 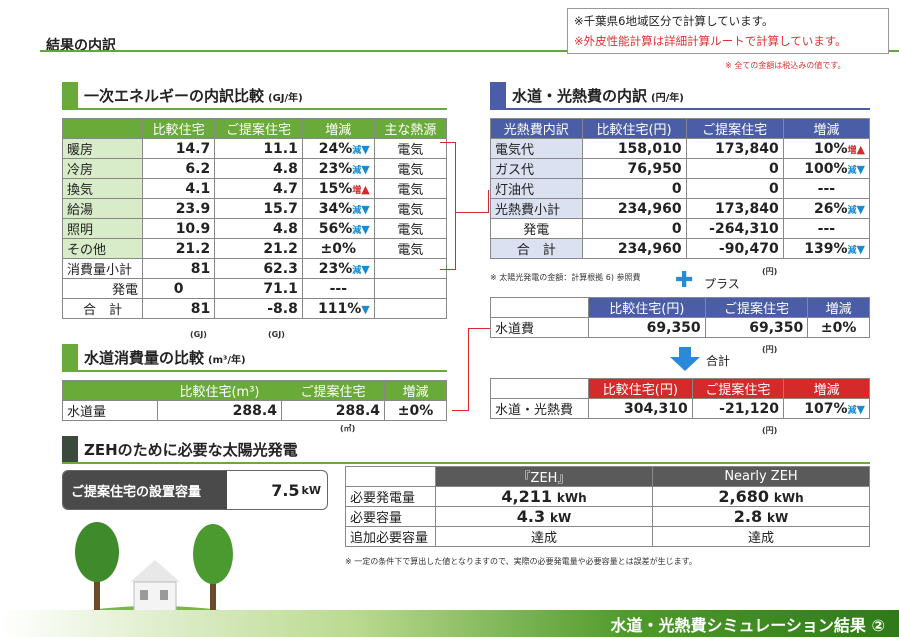 I want to click on envelope-note: ※外皮性能計算は詳細計算ルートで計算しています。, so click(x=710, y=41).